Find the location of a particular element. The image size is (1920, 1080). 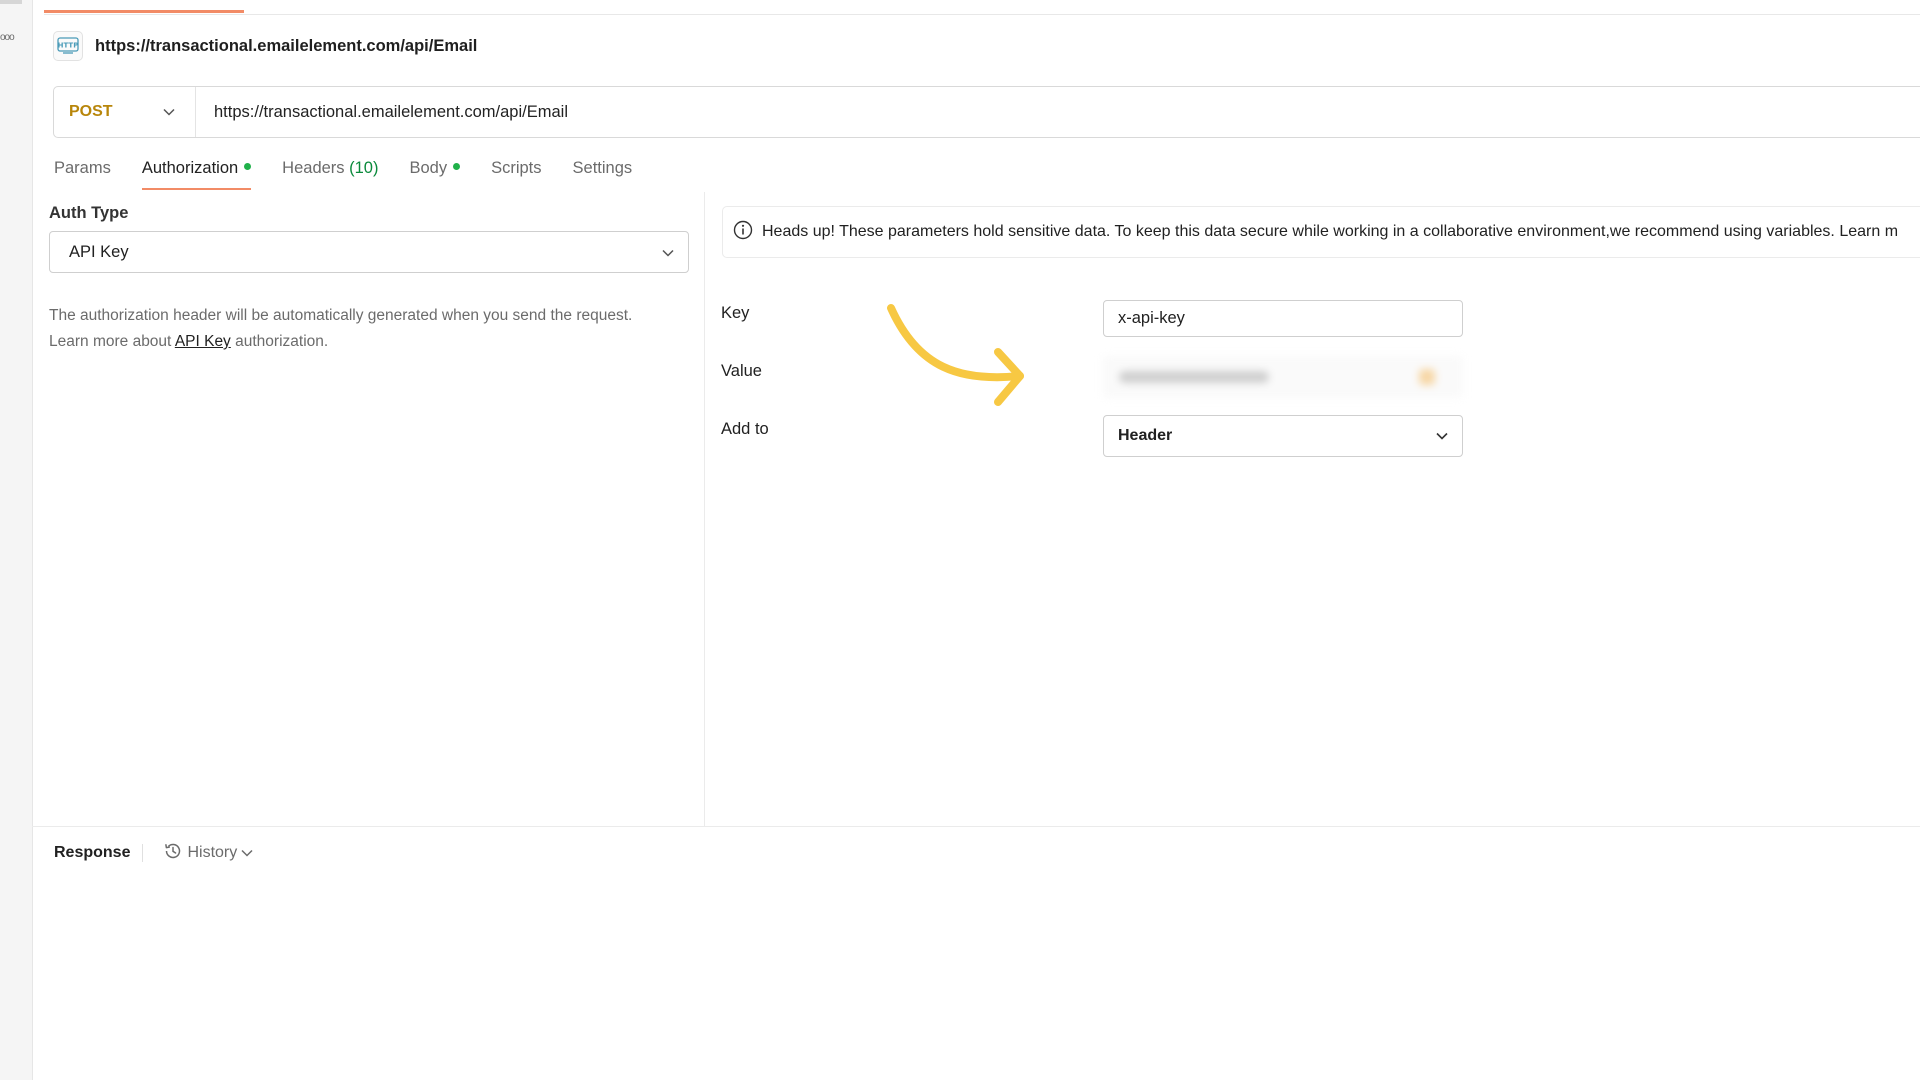

add-to-label: Add to is located at coordinates (745, 429).